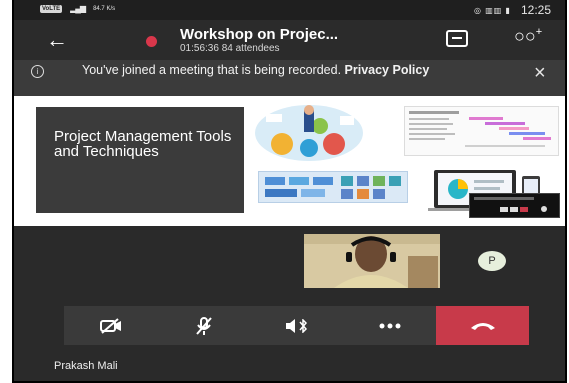  What do you see at coordinates (540, 73) in the screenshot?
I see `close-icon: ×` at bounding box center [540, 73].